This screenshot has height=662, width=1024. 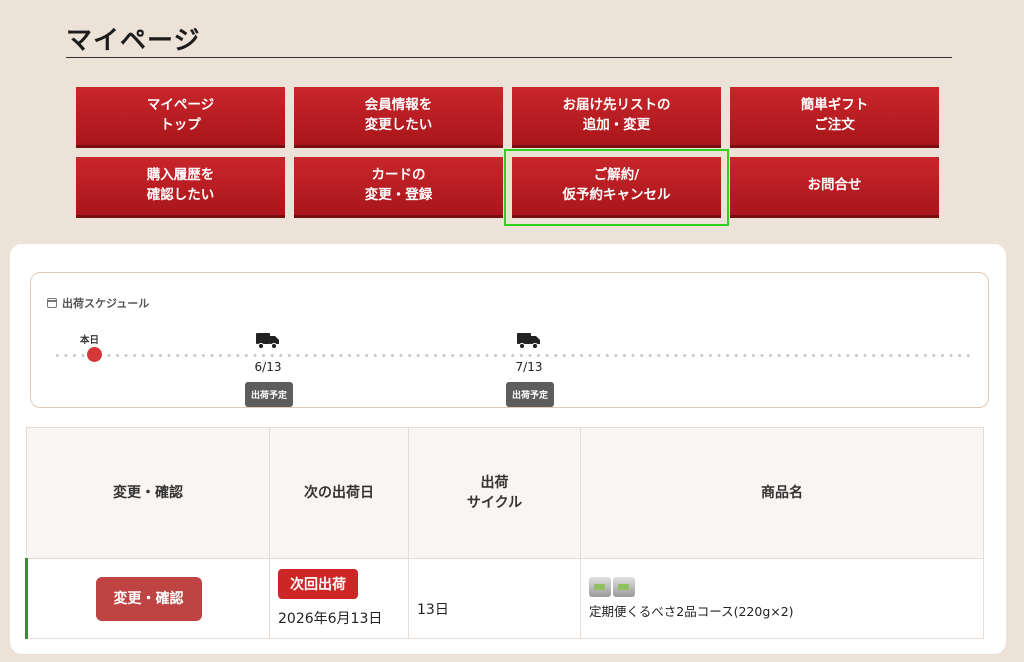 What do you see at coordinates (339, 493) in the screenshot?
I see `column-header-next-ship-date: 次の出荷日` at bounding box center [339, 493].